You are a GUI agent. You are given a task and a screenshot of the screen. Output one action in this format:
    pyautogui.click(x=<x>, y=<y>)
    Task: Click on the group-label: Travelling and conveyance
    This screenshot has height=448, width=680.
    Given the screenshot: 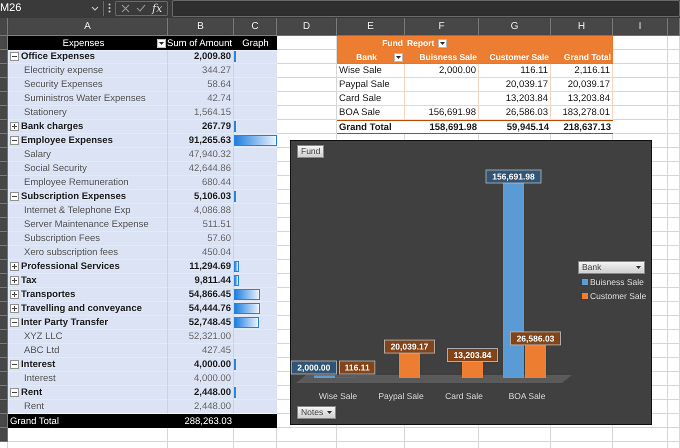 What is the action you would take?
    pyautogui.click(x=81, y=308)
    